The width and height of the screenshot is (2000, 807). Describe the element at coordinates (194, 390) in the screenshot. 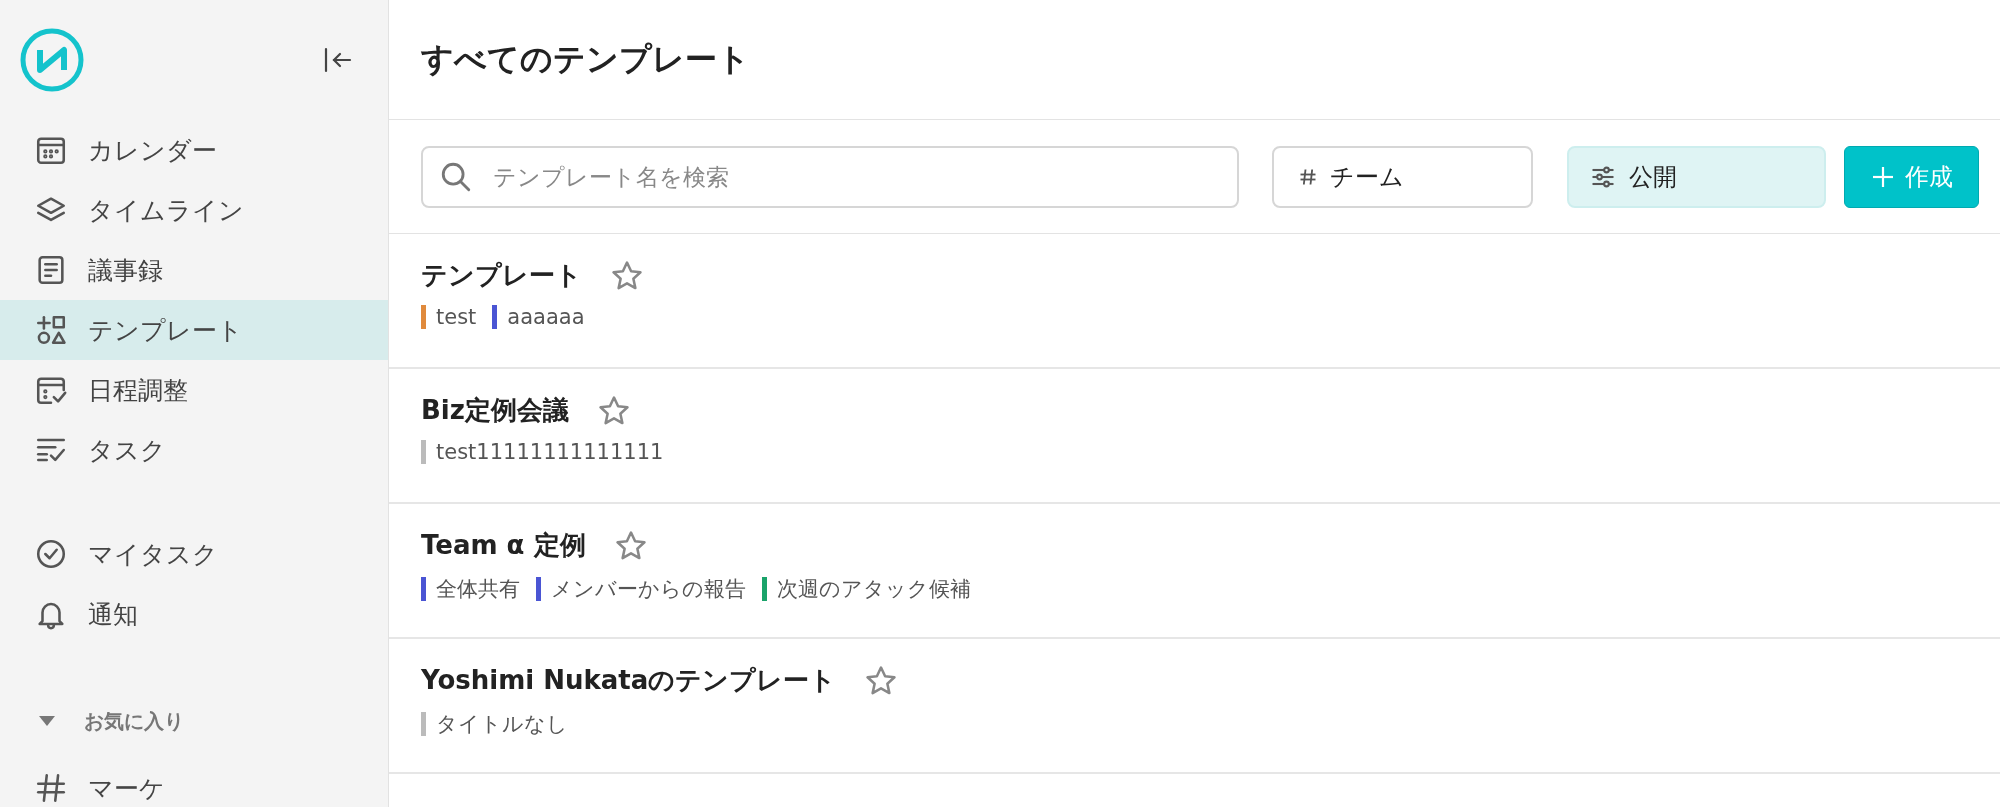

I see `sidebar-item: 日程調整` at that location.